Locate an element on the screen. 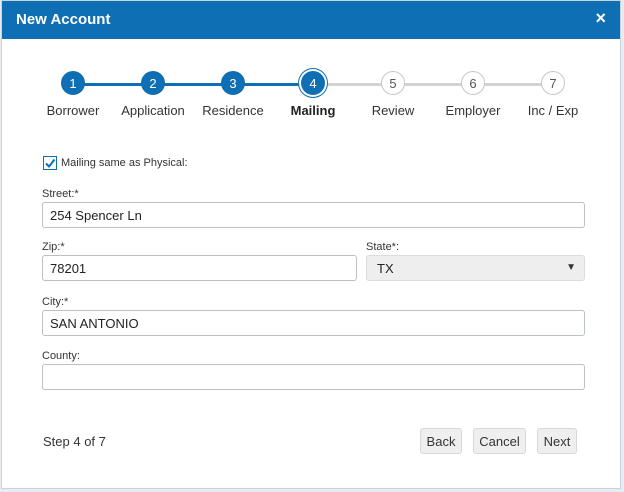 Image resolution: width=624 pixels, height=492 pixels. step-number: 2 is located at coordinates (153, 83).